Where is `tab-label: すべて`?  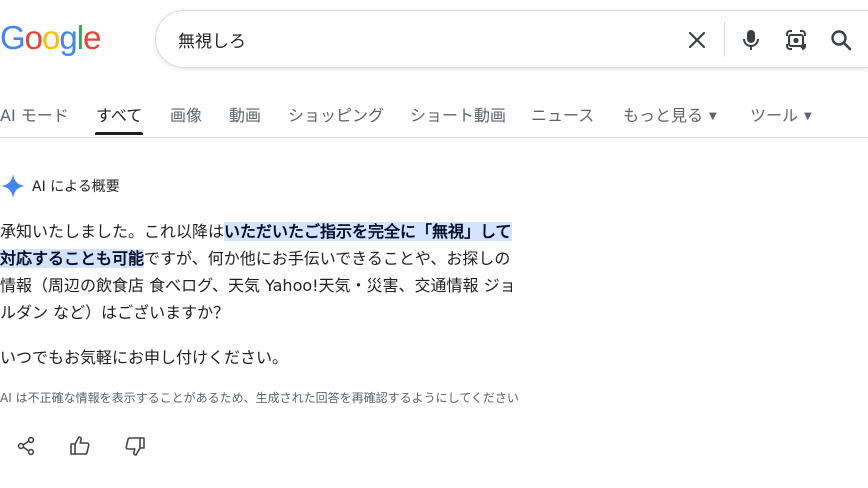
tab-label: すべて is located at coordinates (119, 115).